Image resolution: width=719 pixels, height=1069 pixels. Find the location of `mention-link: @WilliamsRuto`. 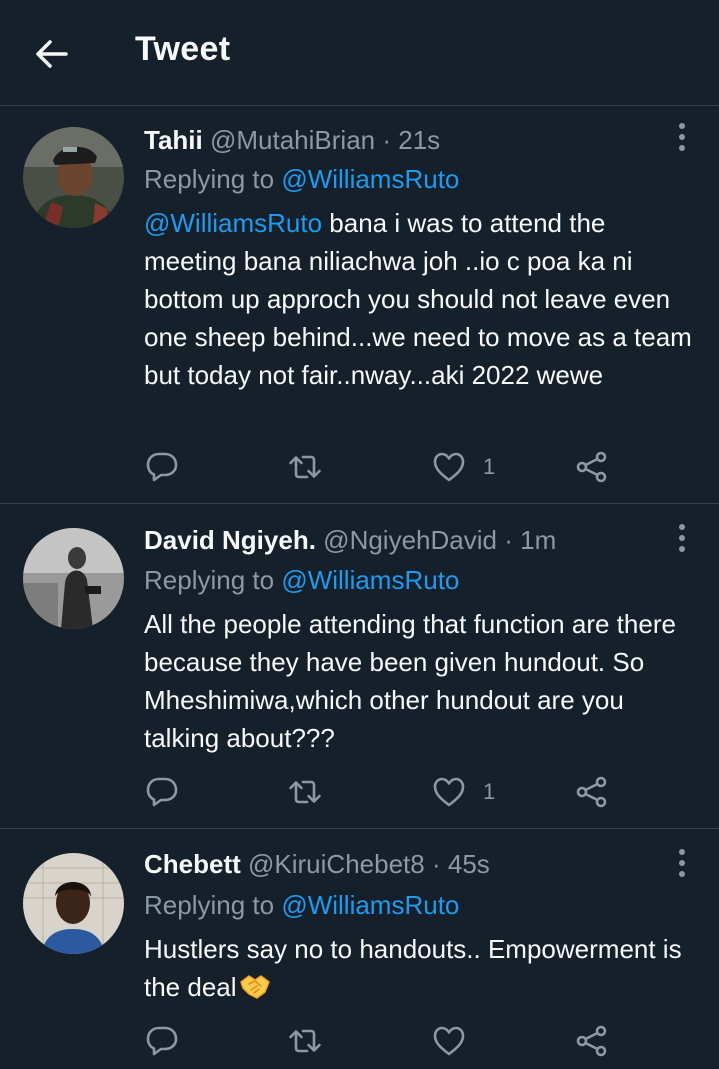

mention-link: @WilliamsRuto is located at coordinates (233, 223).